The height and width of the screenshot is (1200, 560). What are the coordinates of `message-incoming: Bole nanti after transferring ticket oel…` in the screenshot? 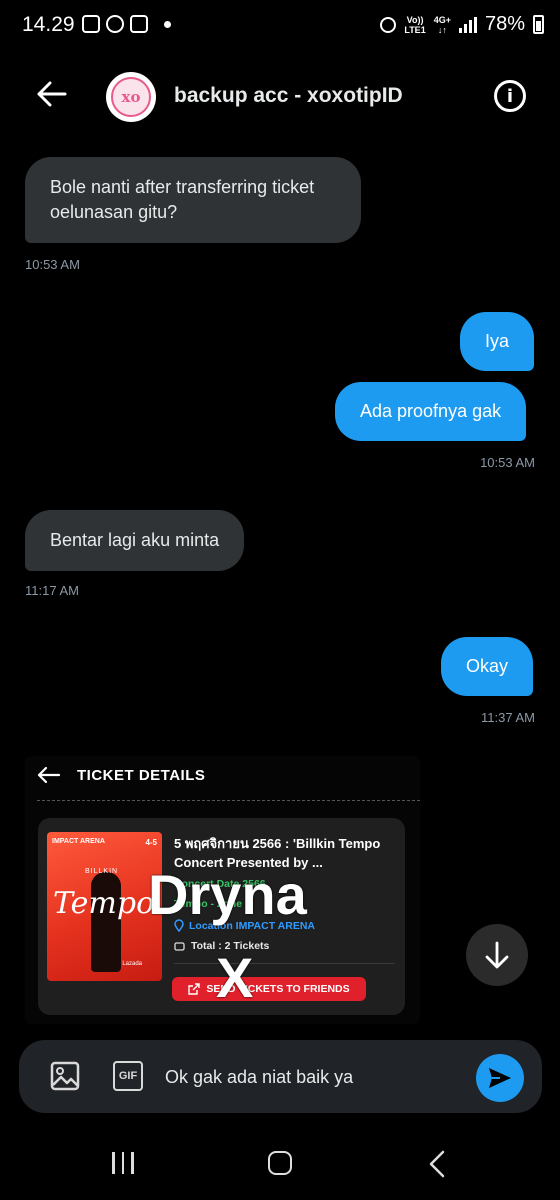 It's located at (193, 200).